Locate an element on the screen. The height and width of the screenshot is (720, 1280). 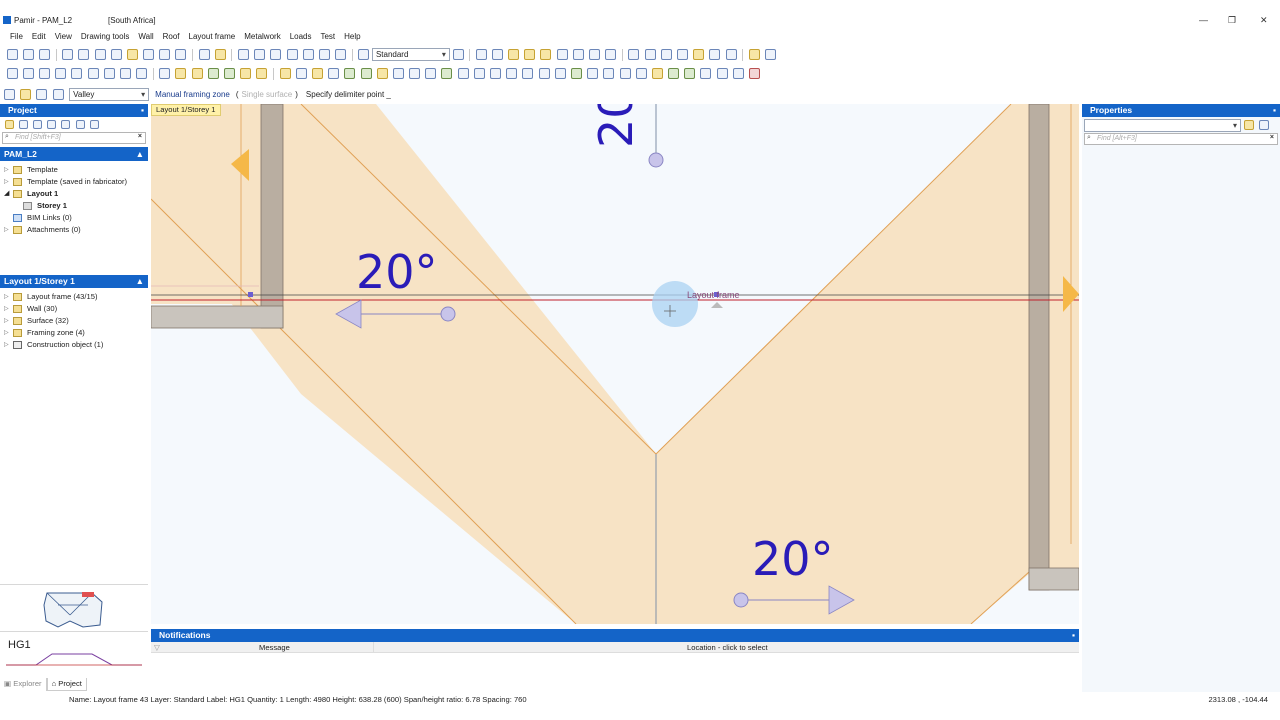
tree-sort-icon is located at coordinates (23, 124).